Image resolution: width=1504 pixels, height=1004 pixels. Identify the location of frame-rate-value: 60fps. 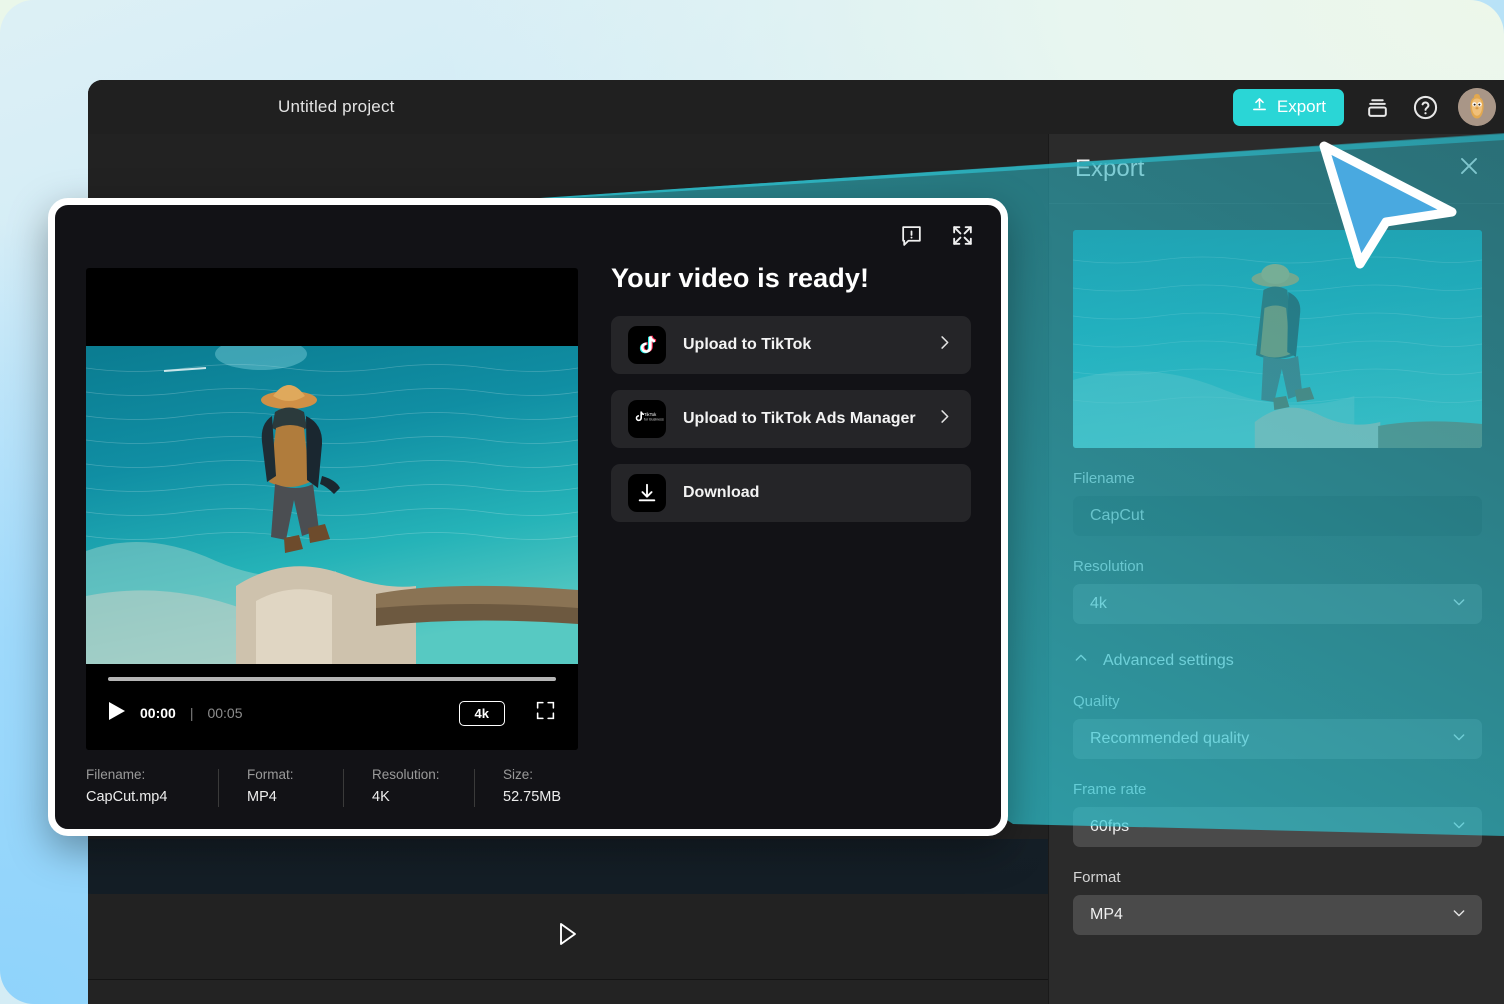
(1110, 826).